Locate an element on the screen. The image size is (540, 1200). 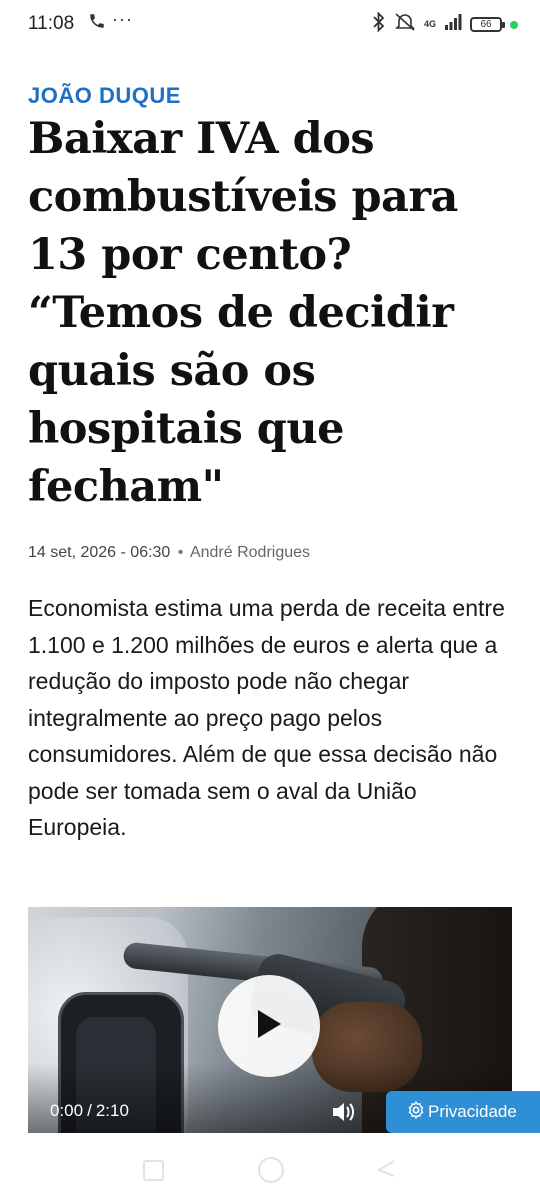
article-date: 14 set, 2026 - 06:30 is located at coordinates (99, 552).